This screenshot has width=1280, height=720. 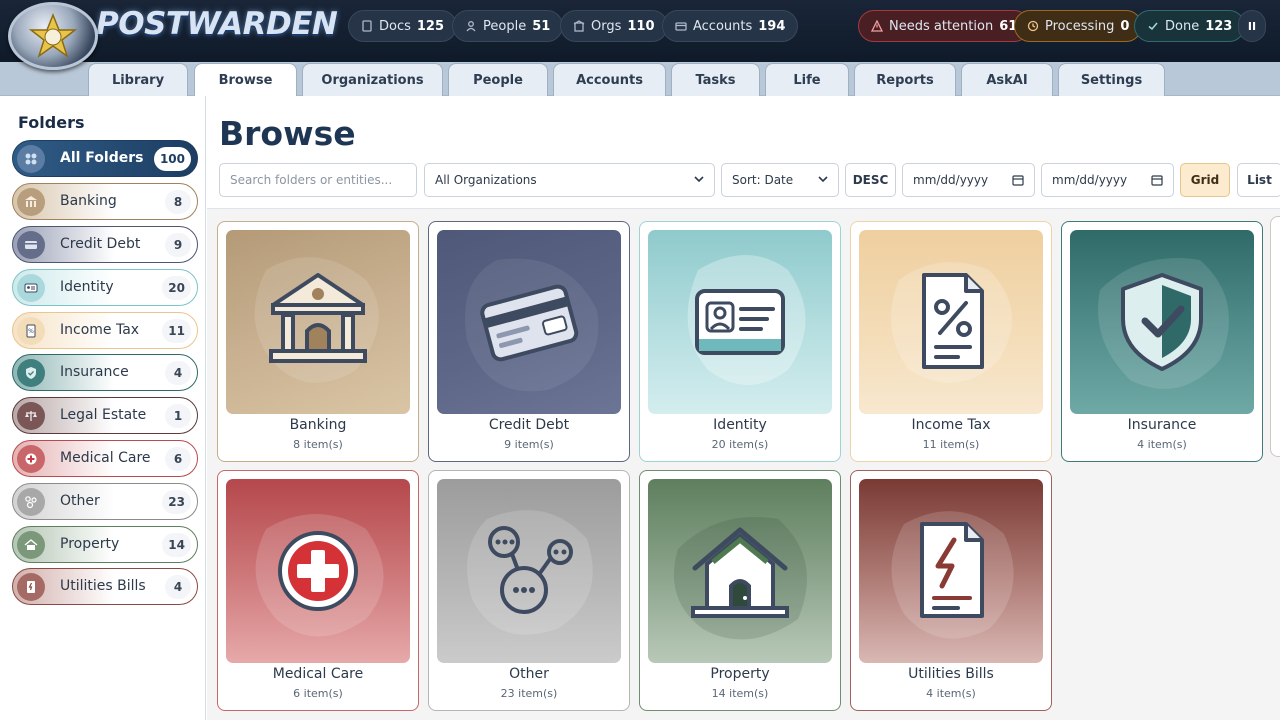 I want to click on people-stat: People 51, so click(x=508, y=26).